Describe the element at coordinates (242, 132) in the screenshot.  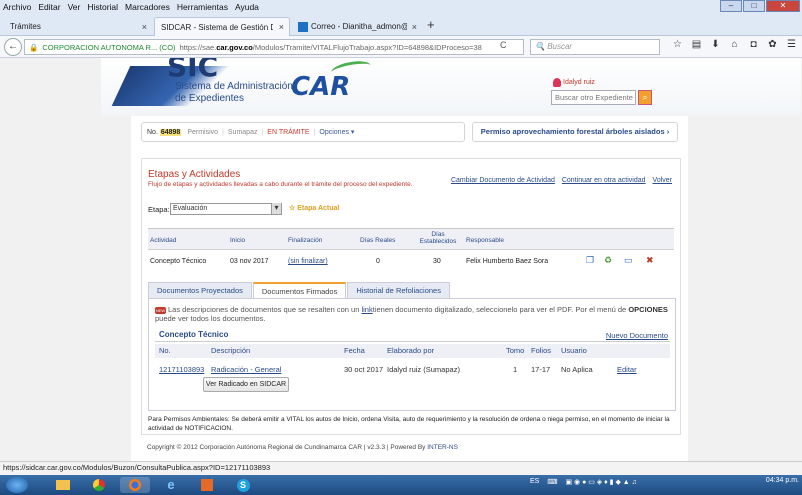
I see `process-region: Sumapaz` at that location.